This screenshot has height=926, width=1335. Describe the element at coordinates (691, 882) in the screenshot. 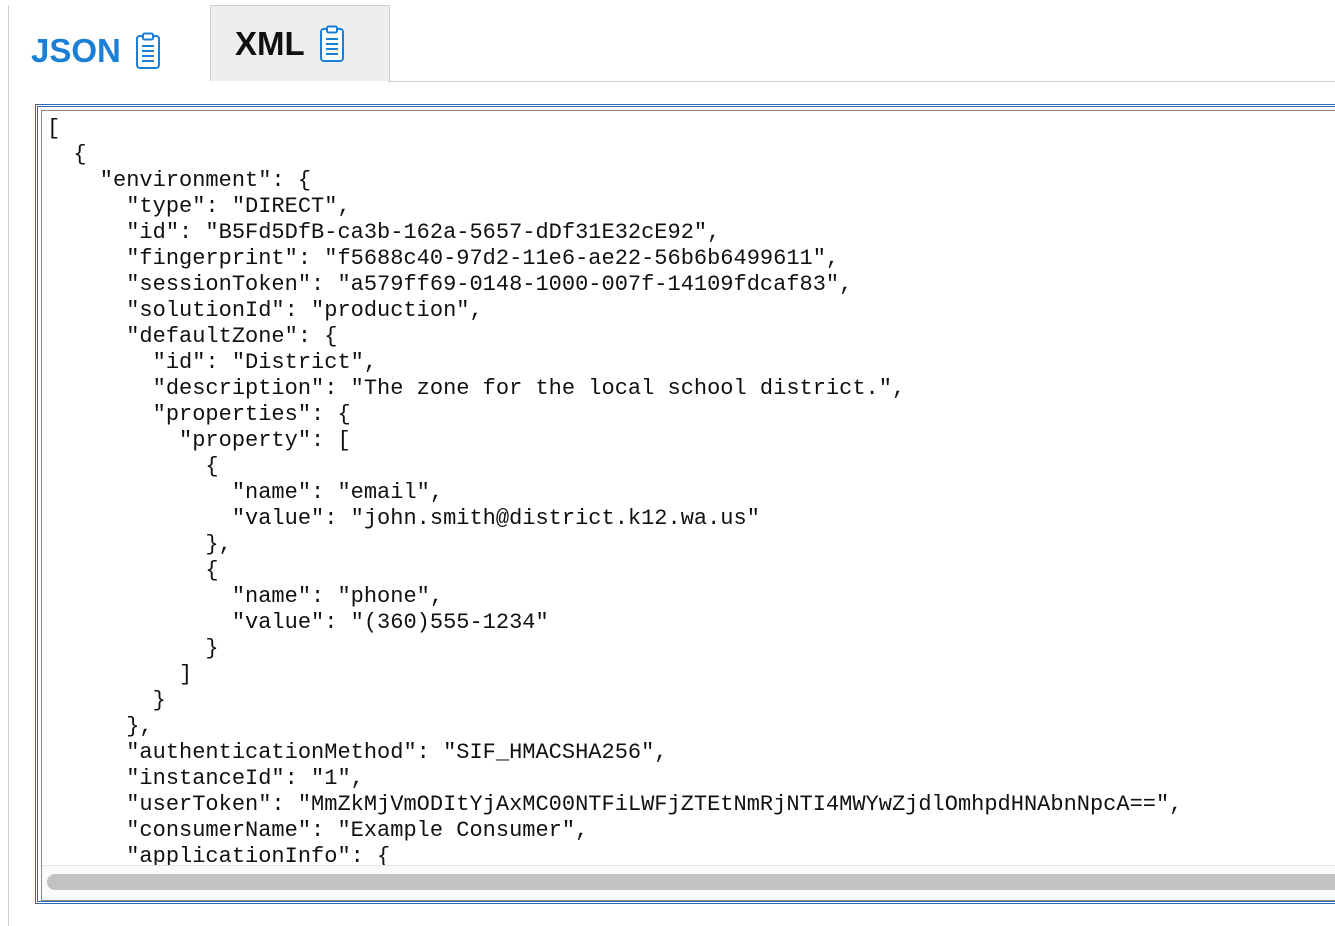

I see `scrollbar-thumb` at that location.